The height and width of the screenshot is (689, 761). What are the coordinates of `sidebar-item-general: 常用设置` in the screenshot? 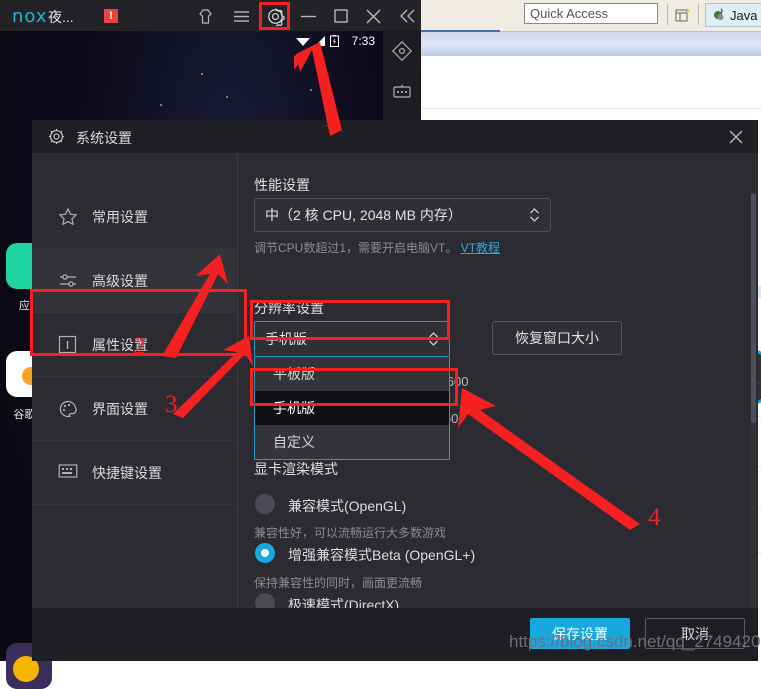 It's located at (134, 217).